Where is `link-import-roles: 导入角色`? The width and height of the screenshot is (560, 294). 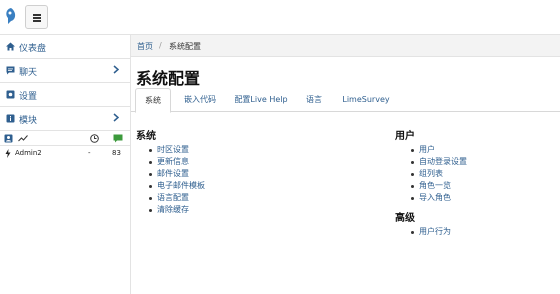
link-import-roles: 导入角色 is located at coordinates (438, 198).